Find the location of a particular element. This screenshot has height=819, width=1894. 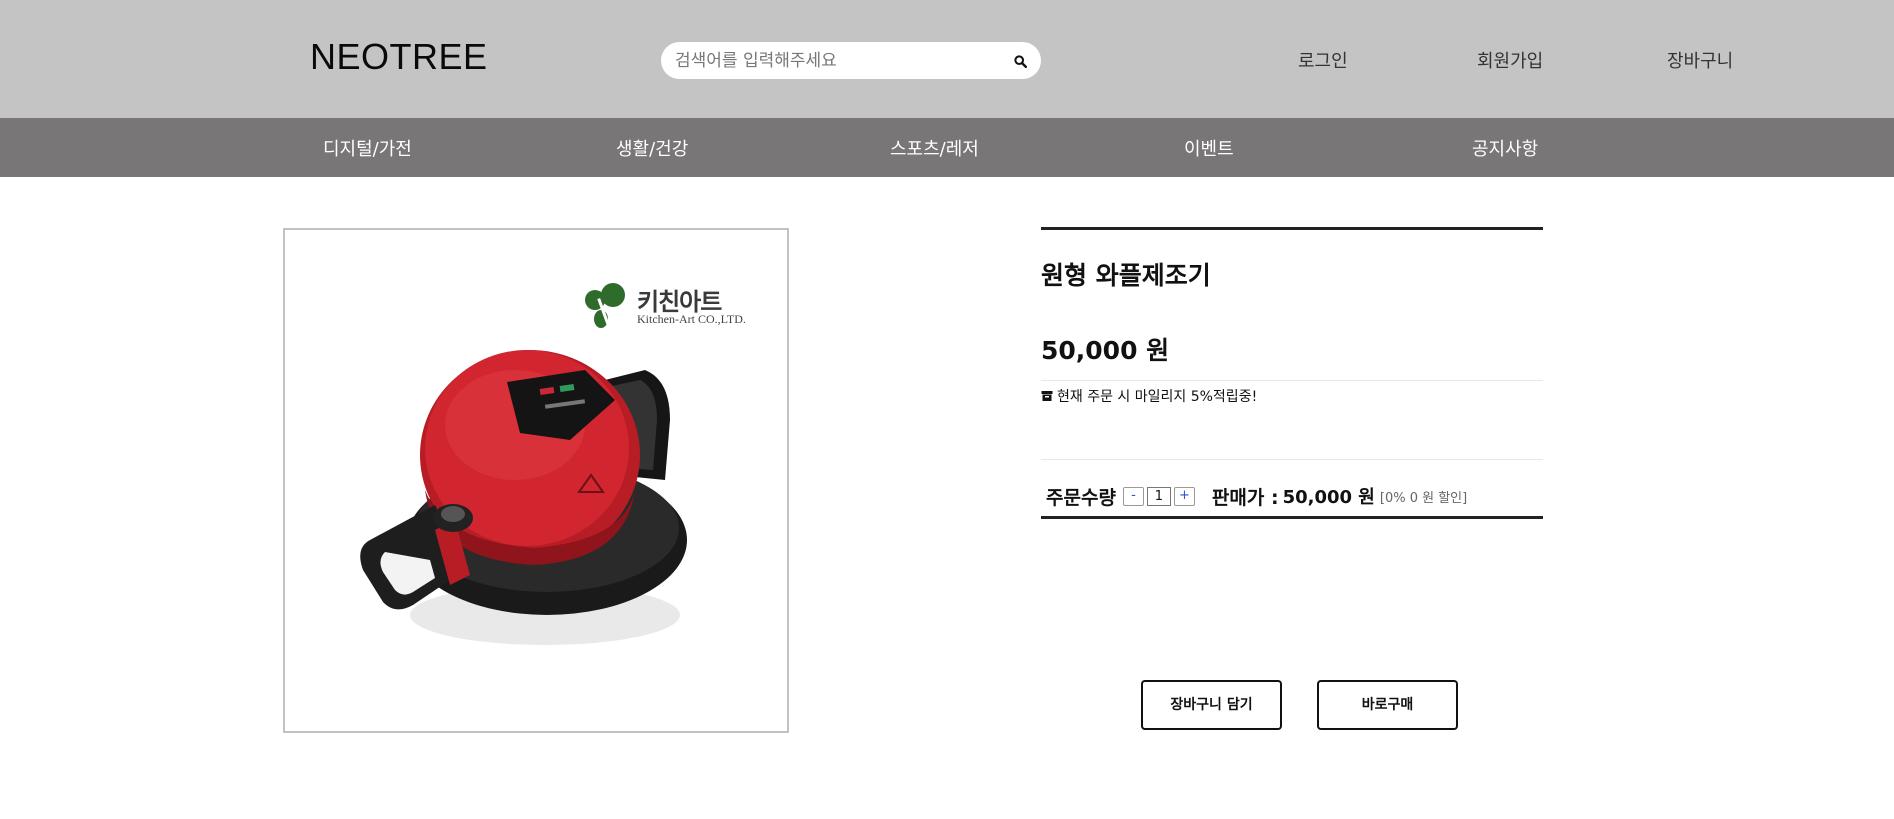

category-nav: 디지털/가전 생활/건강 스포츠/레저 이벤트 공지사항 is located at coordinates (947, 147).